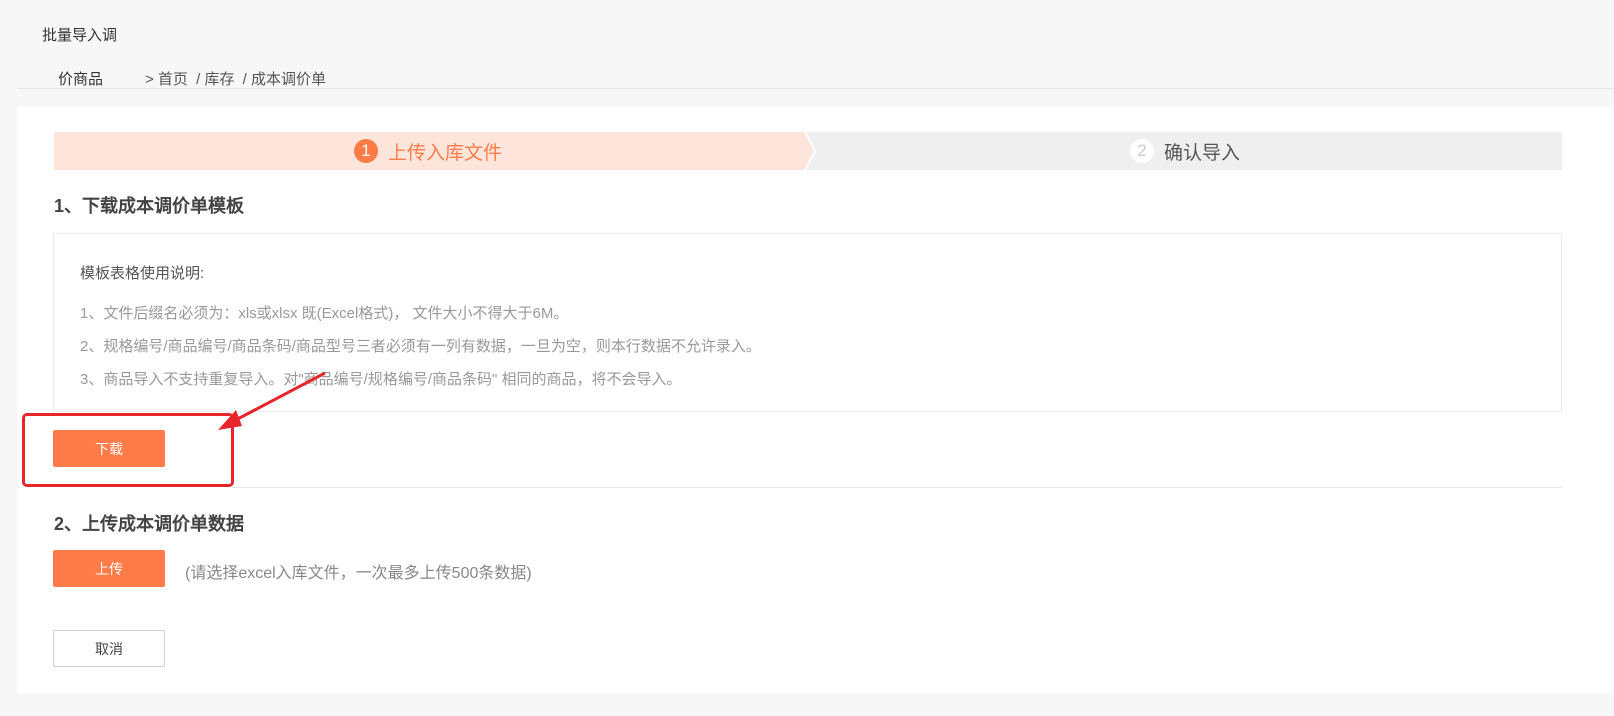 Image resolution: width=1614 pixels, height=716 pixels. What do you see at coordinates (80, 35) in the screenshot?
I see `page-title-line1: 批量导入调` at bounding box center [80, 35].